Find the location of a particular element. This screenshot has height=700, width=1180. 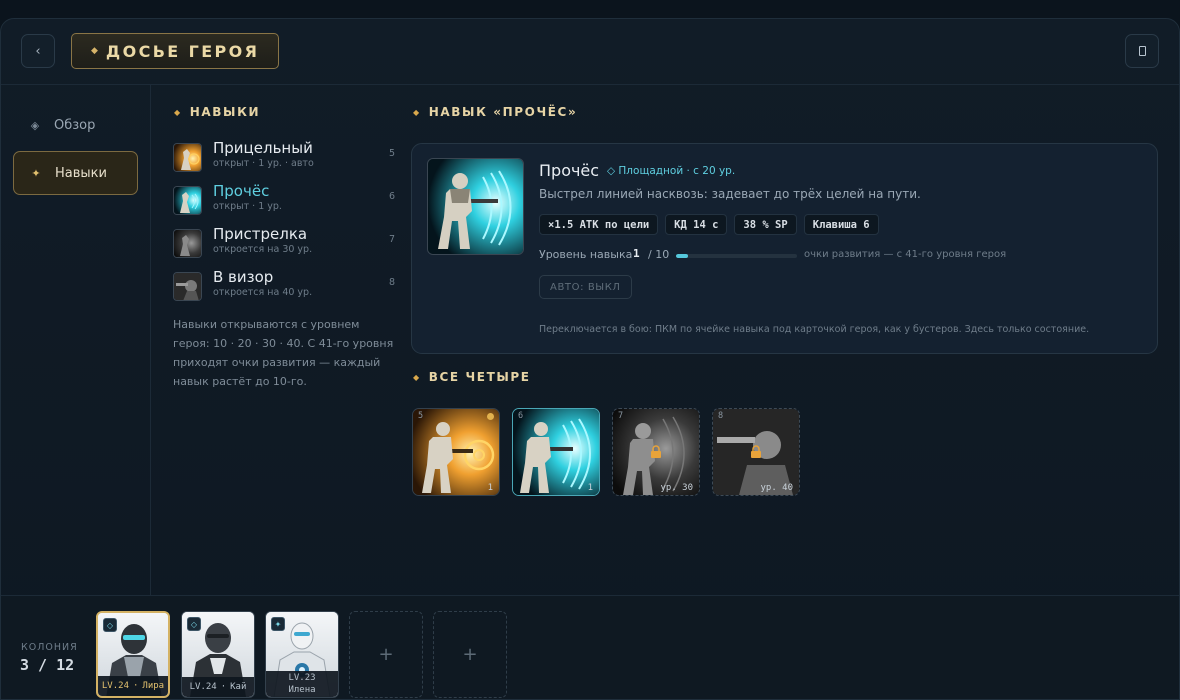

hero-label: LV.24 · Лира is located at coordinates (133, 686).